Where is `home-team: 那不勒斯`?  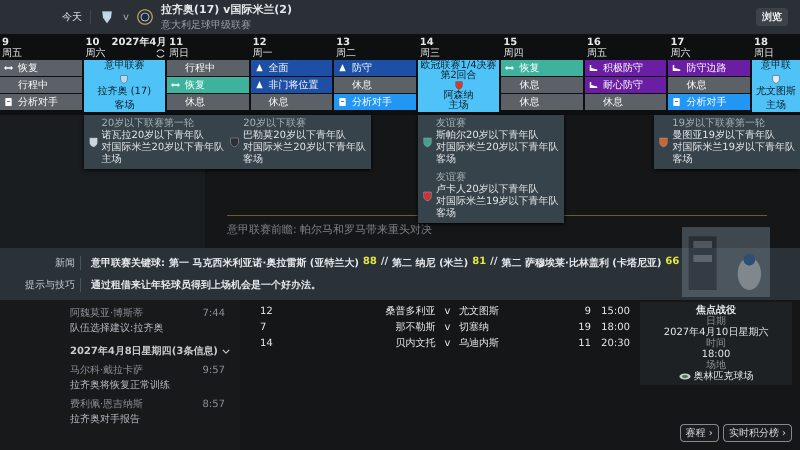 home-team: 那不勒斯 is located at coordinates (415, 327).